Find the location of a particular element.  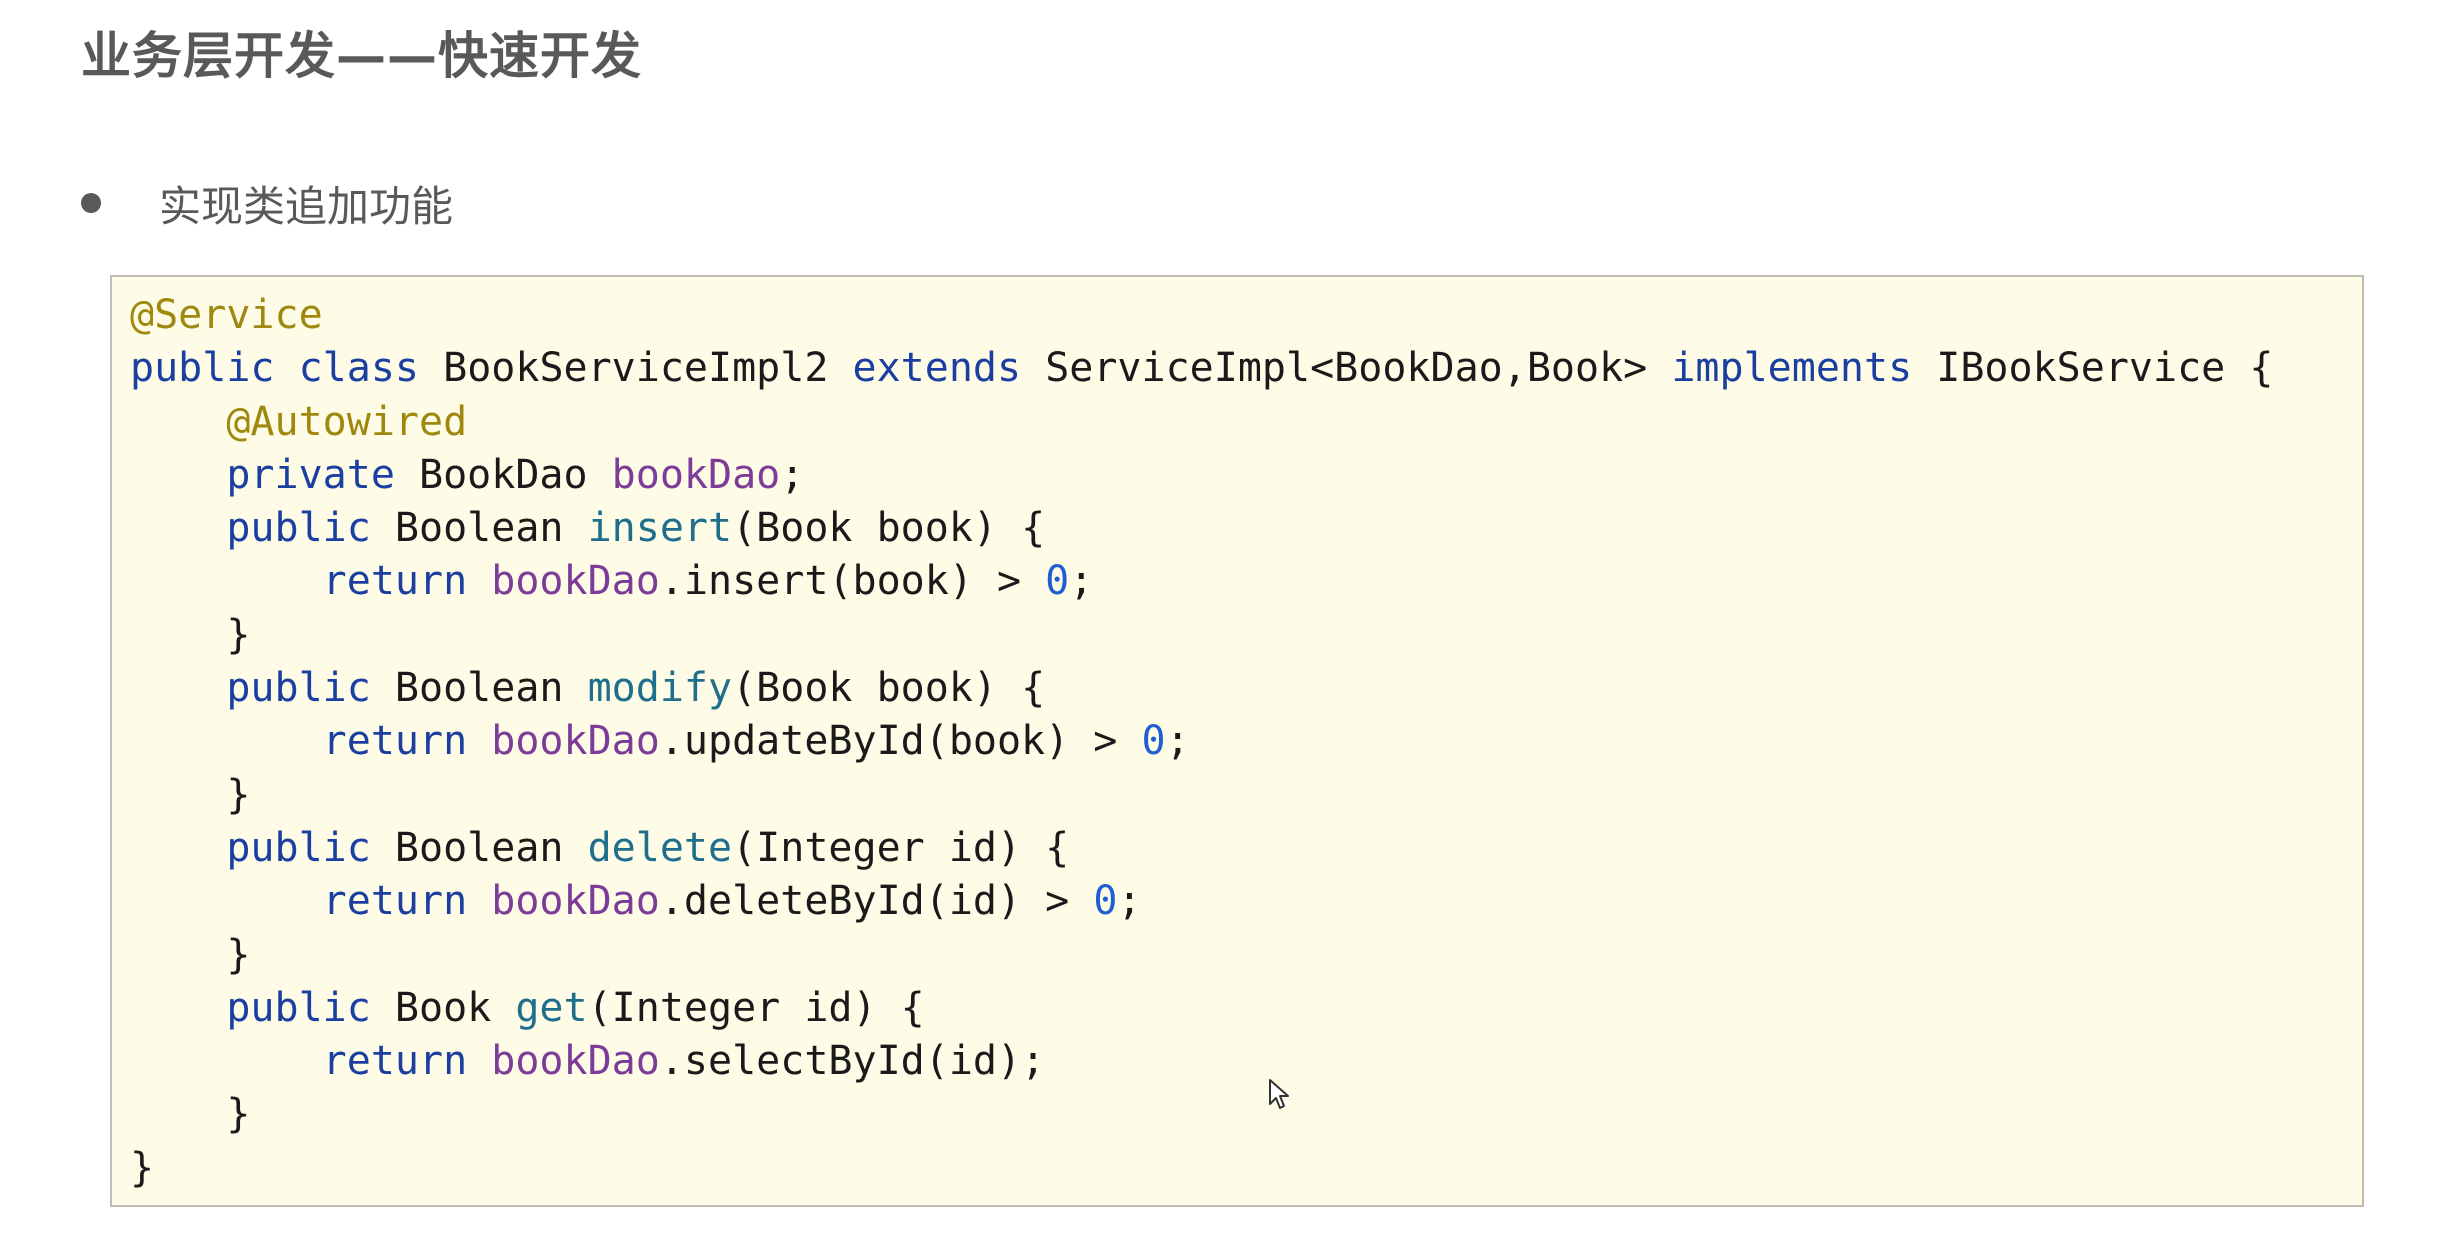

bullet-item: 实现类追加功能 is located at coordinates (267, 203).